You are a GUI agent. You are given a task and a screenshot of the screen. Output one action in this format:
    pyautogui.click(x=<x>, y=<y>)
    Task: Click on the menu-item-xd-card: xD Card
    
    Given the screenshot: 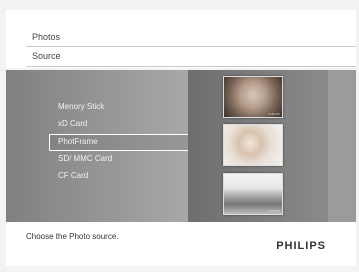 What is the action you would take?
    pyautogui.click(x=72, y=123)
    